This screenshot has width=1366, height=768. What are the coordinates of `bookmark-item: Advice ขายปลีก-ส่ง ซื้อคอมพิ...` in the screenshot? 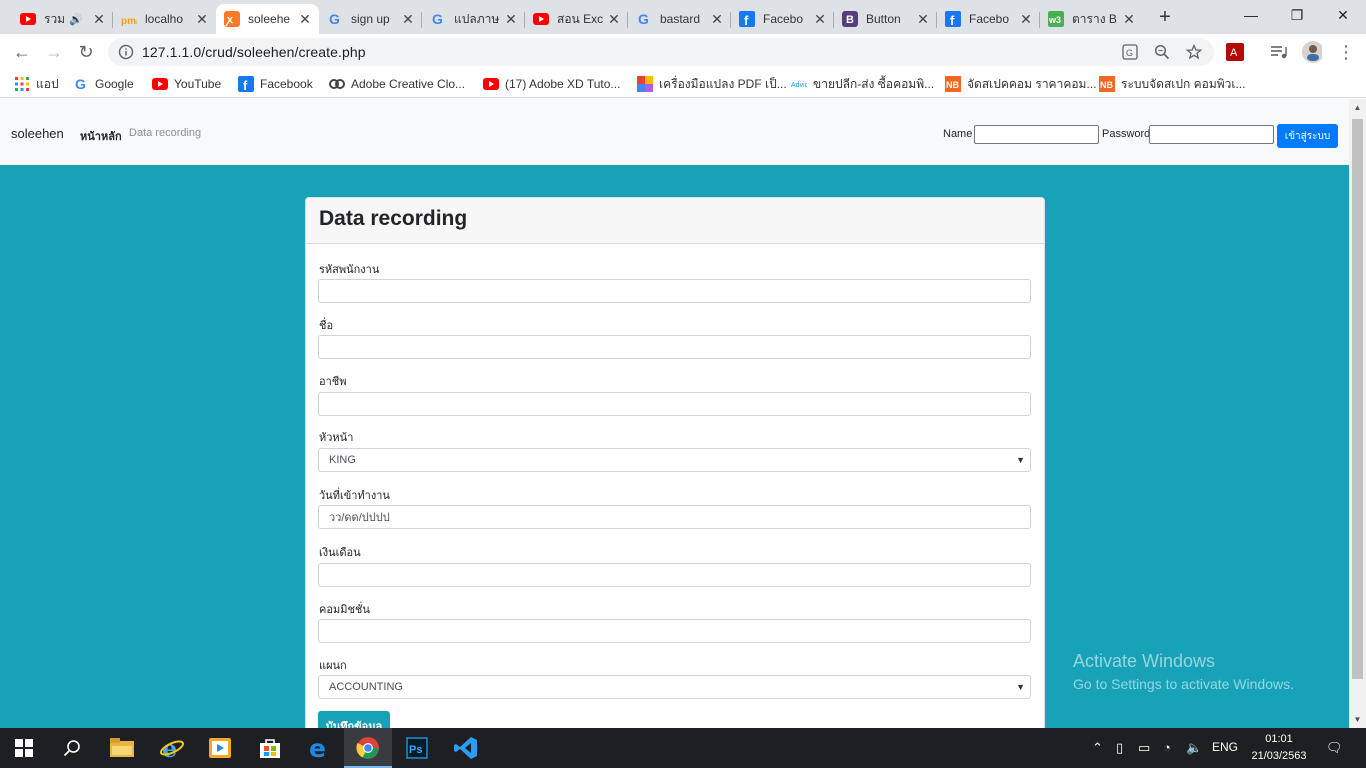 It's located at (862, 84).